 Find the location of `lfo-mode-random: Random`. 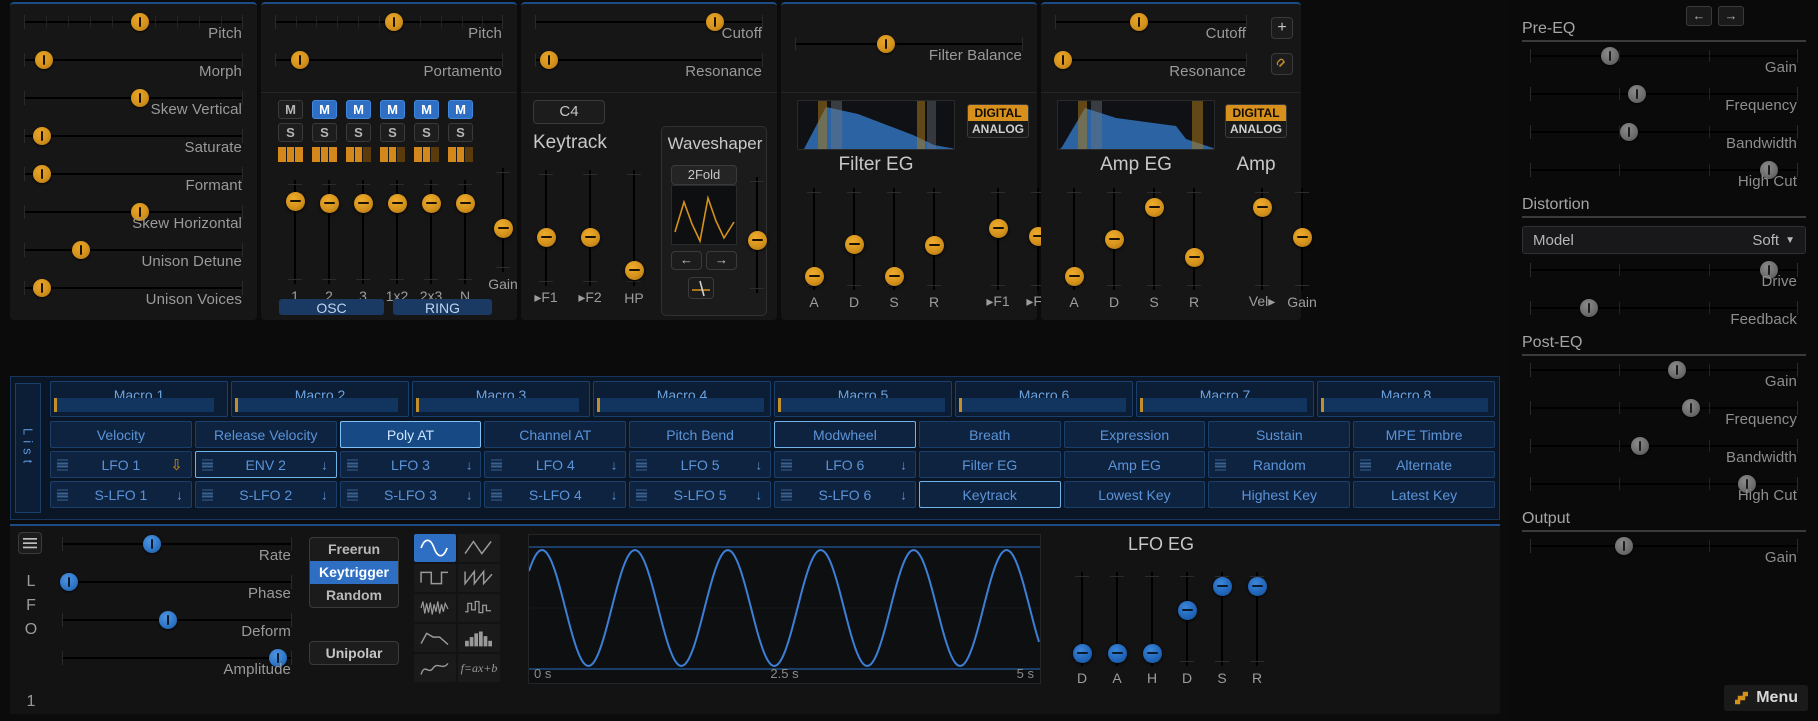

lfo-mode-random: Random is located at coordinates (354, 595).